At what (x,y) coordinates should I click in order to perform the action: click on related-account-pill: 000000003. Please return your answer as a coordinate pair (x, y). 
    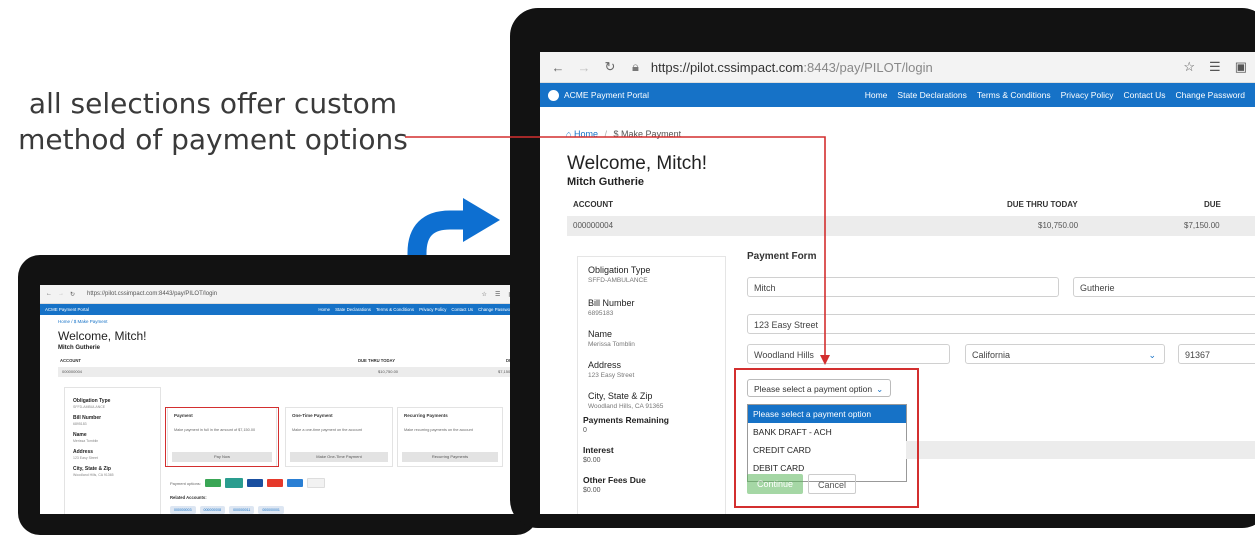
    Looking at the image, I should click on (183, 510).